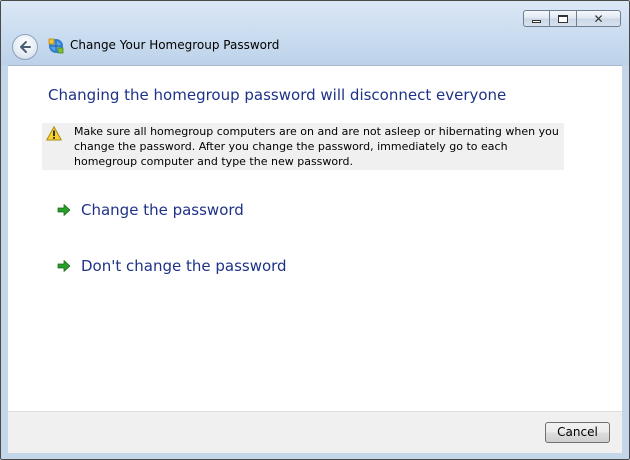 The image size is (630, 460). Describe the element at coordinates (54, 133) in the screenshot. I see `warning-icon` at that location.